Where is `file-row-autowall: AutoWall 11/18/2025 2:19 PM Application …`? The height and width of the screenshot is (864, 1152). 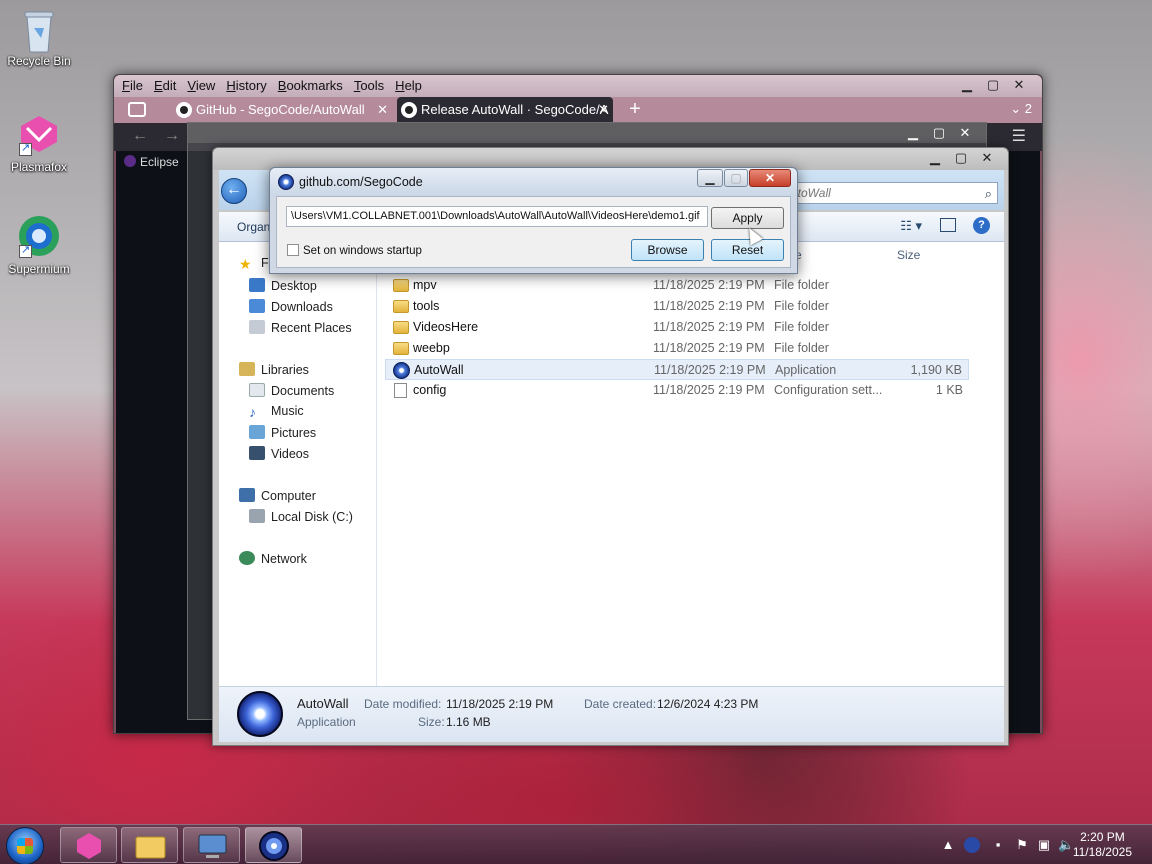 file-row-autowall: AutoWall 11/18/2025 2:19 PM Application … is located at coordinates (677, 369).